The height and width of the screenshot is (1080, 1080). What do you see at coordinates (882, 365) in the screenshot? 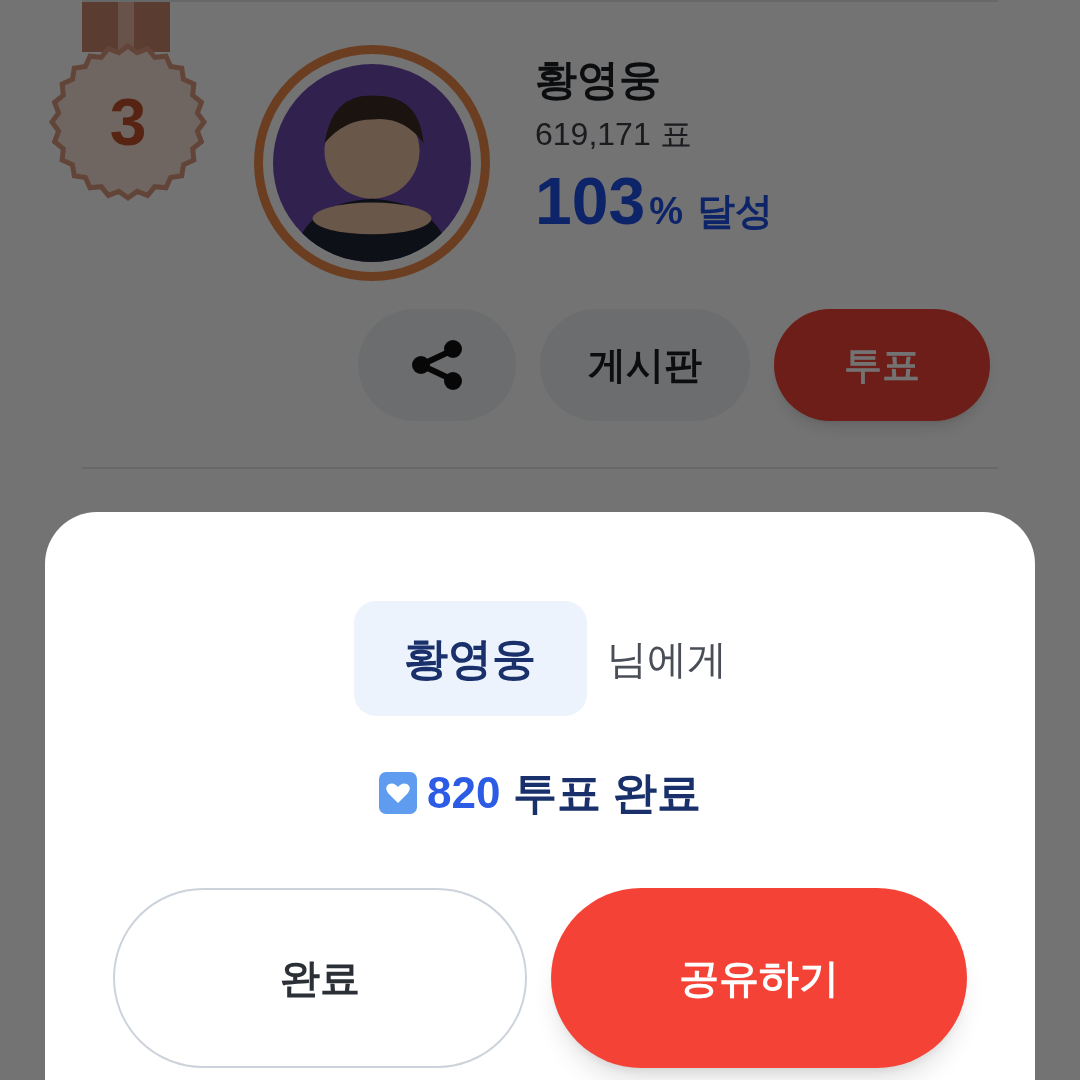
I see `vote-button: 투표` at bounding box center [882, 365].